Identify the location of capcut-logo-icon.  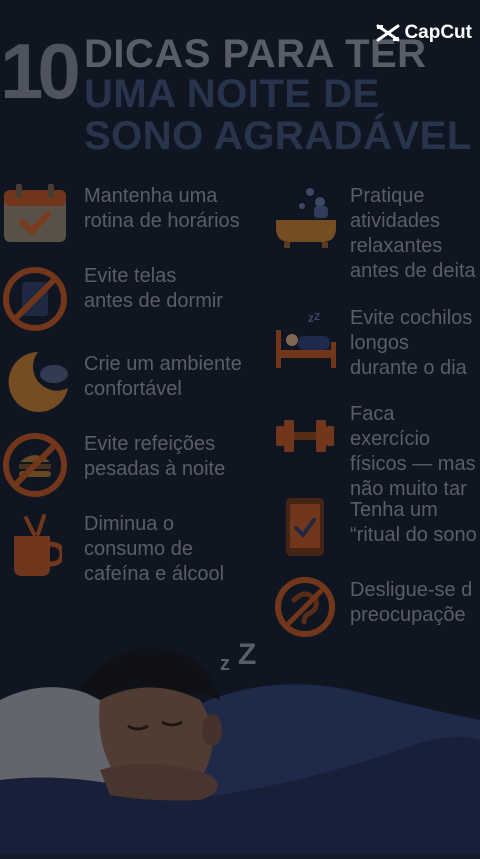
(388, 33).